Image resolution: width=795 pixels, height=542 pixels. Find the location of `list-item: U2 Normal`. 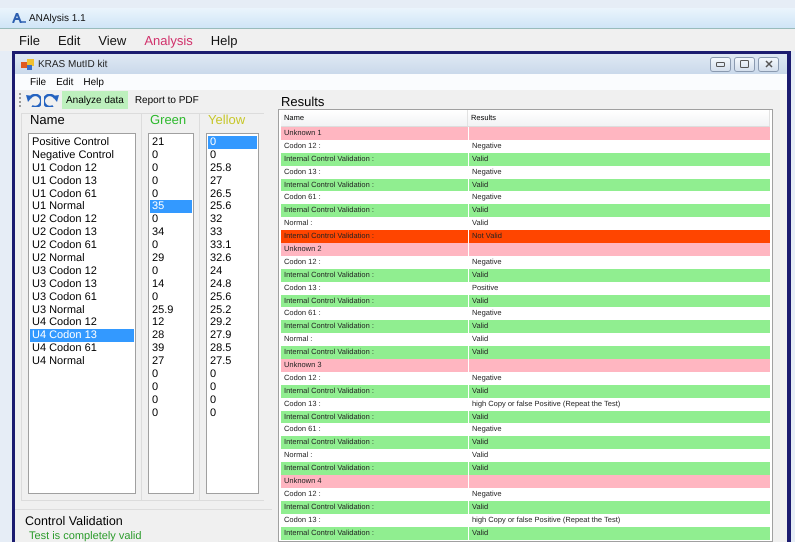

list-item: U2 Normal is located at coordinates (82, 258).